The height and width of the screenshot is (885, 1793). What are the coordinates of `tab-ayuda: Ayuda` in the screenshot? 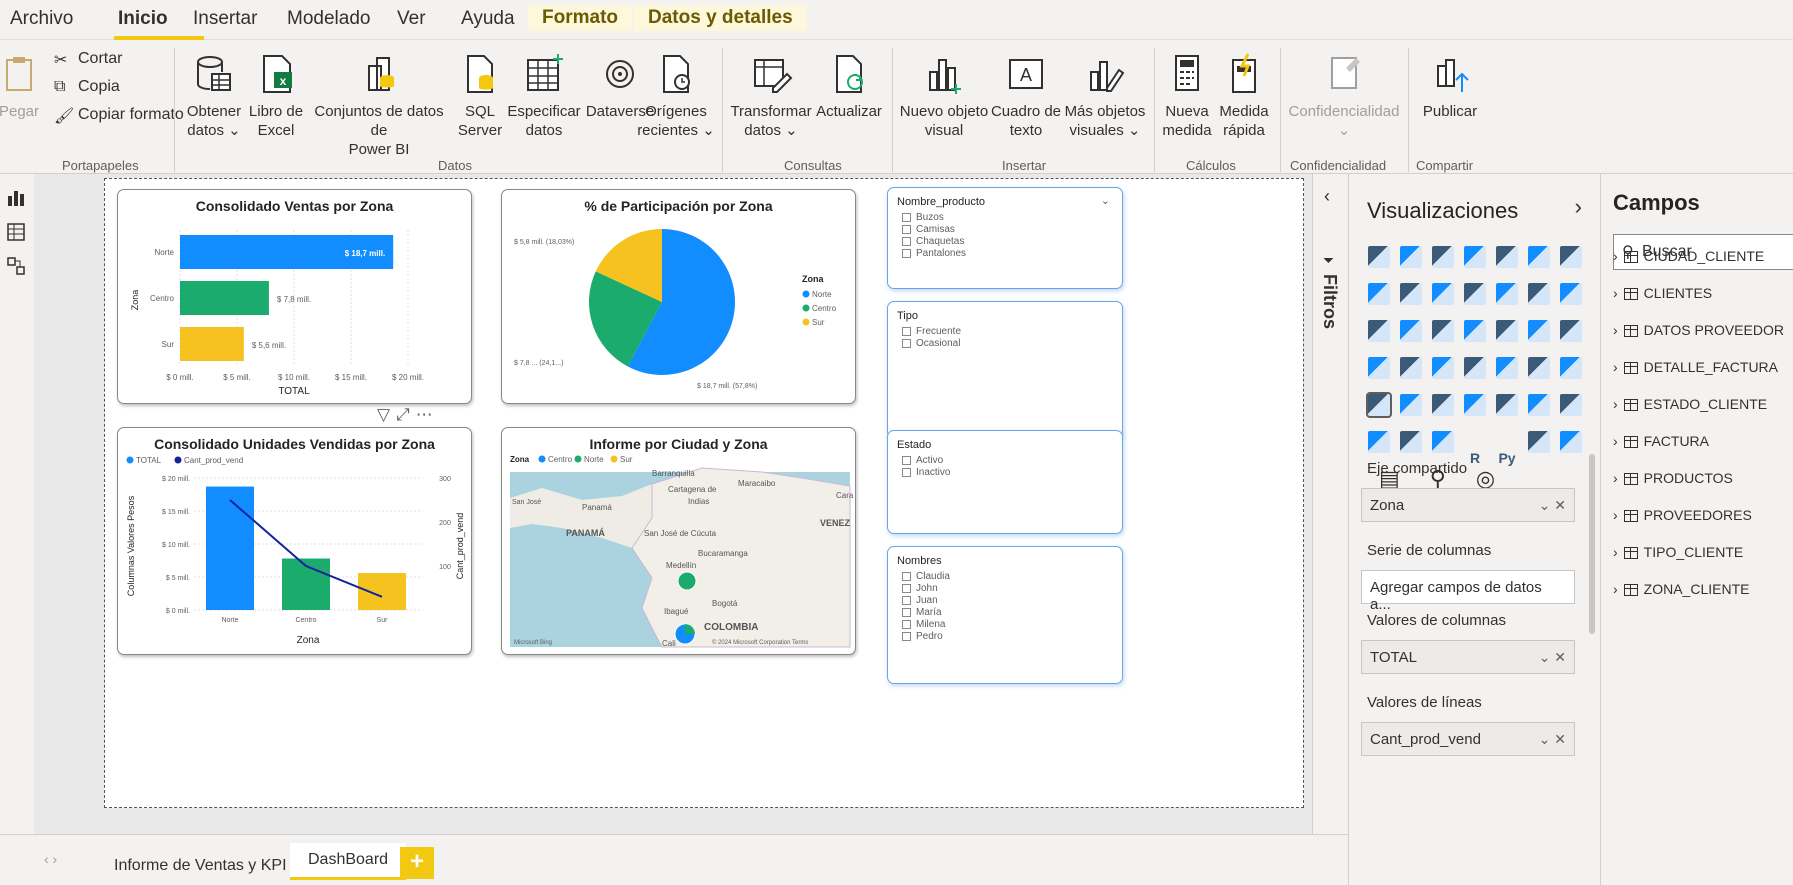 It's located at (488, 19).